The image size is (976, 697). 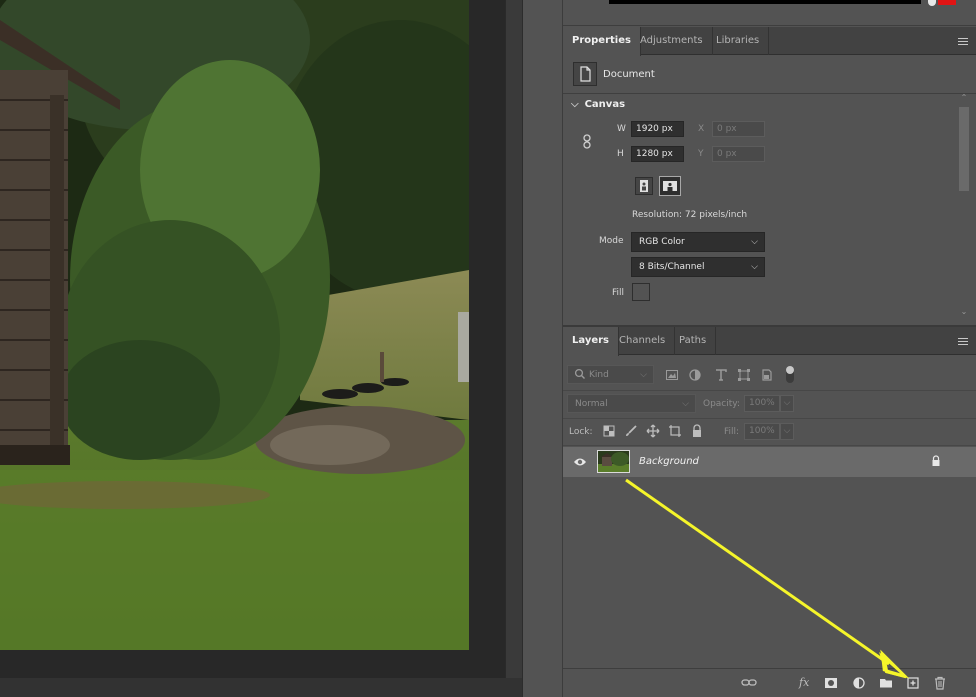 What do you see at coordinates (762, 403) in the screenshot?
I see `opacity-field: 100%` at bounding box center [762, 403].